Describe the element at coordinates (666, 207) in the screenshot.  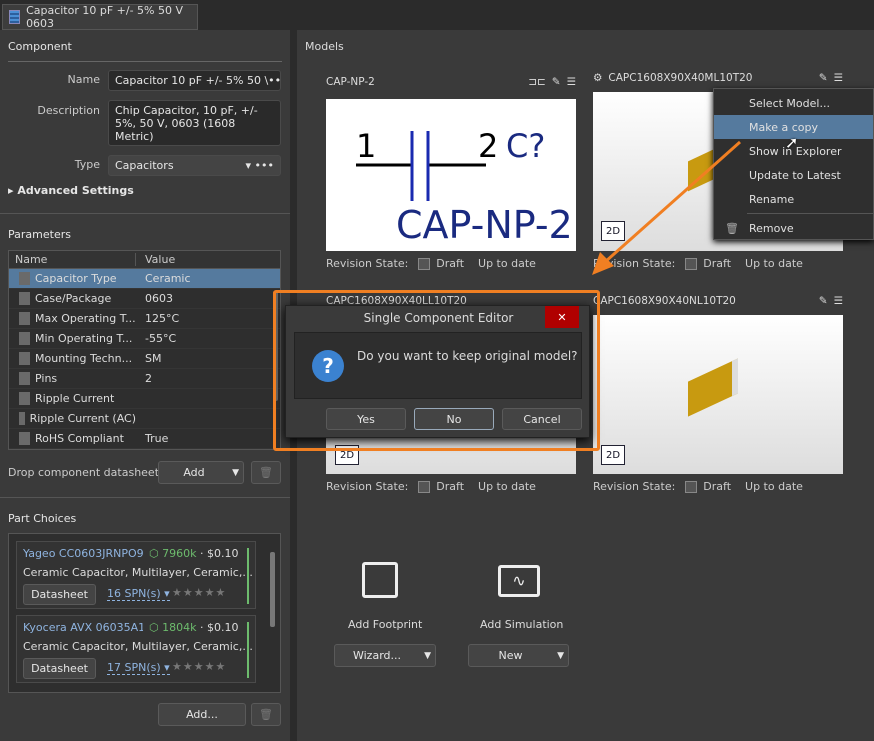
I see `annotation-arrow` at that location.